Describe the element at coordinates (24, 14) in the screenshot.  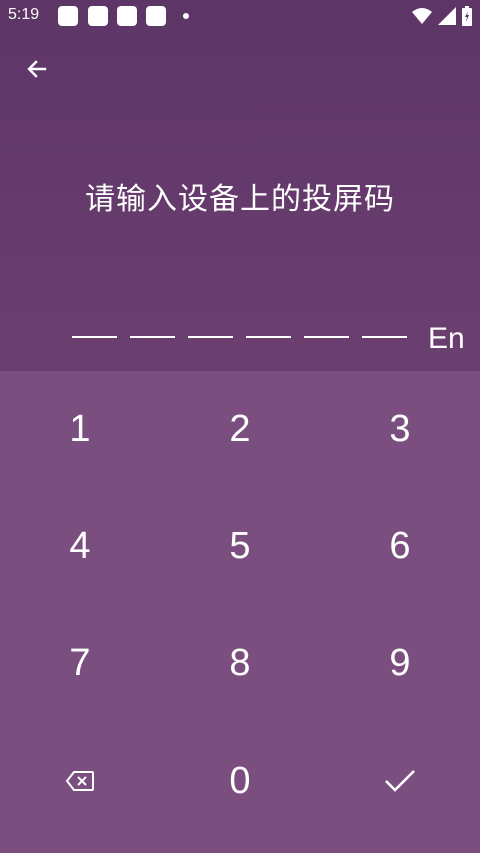
I see `status-time: 5:19` at that location.